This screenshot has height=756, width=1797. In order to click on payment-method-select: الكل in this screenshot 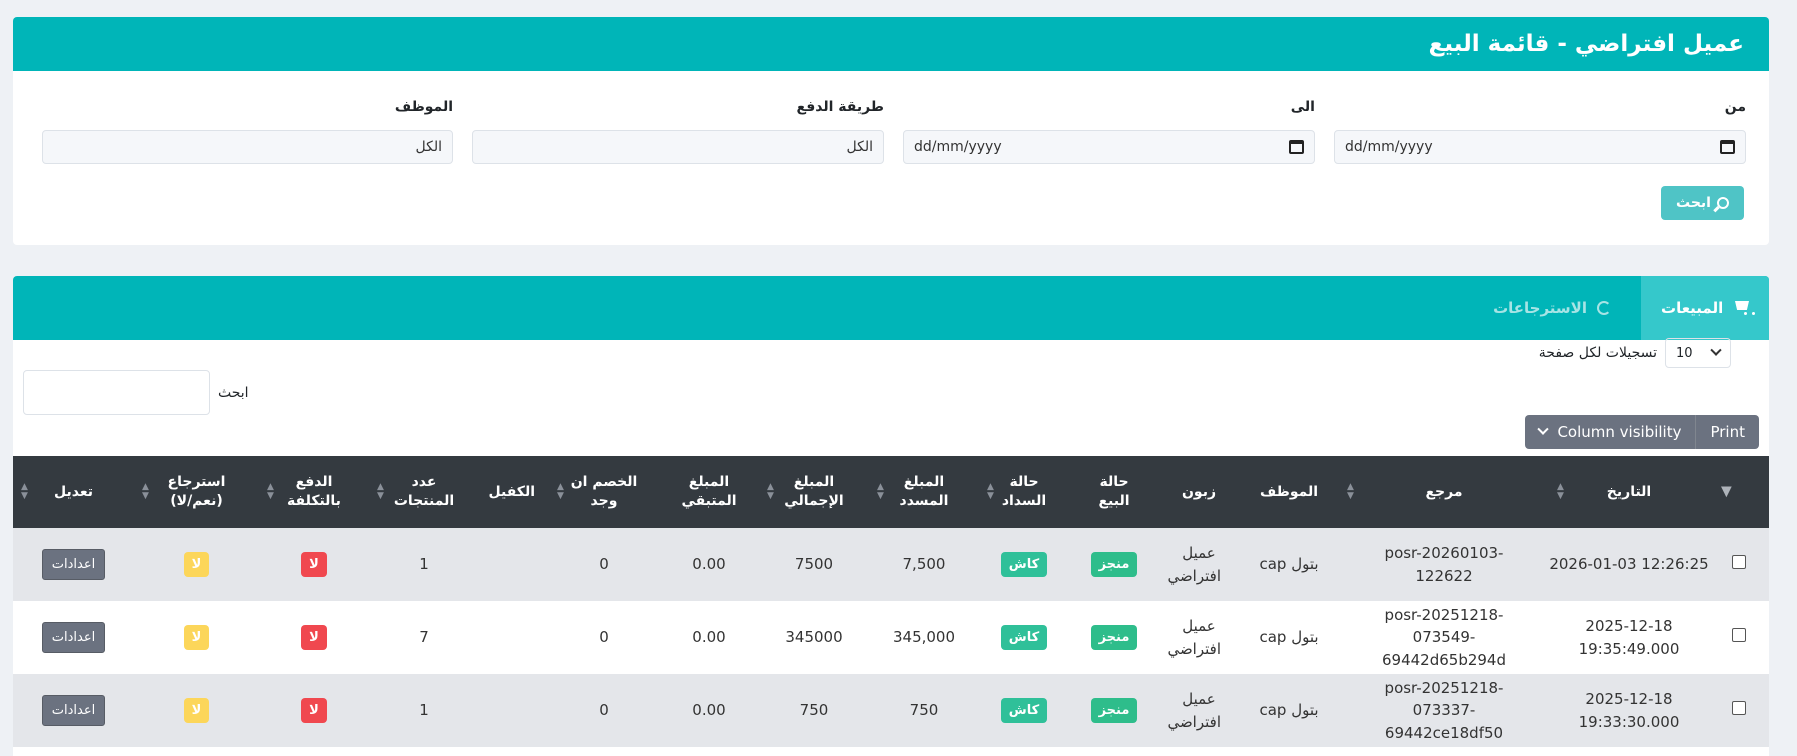, I will do `click(678, 147)`.